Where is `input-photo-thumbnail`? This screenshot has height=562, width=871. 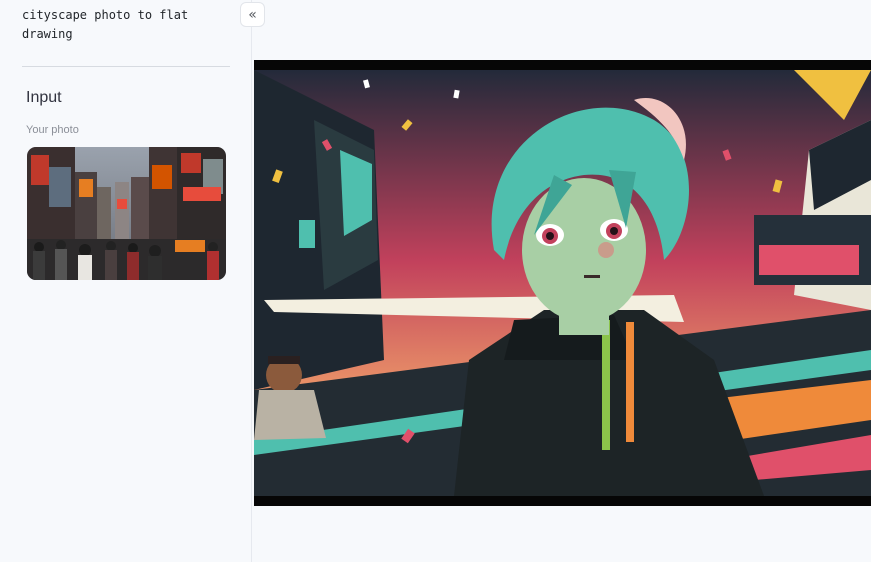
input-photo-thumbnail is located at coordinates (126, 213).